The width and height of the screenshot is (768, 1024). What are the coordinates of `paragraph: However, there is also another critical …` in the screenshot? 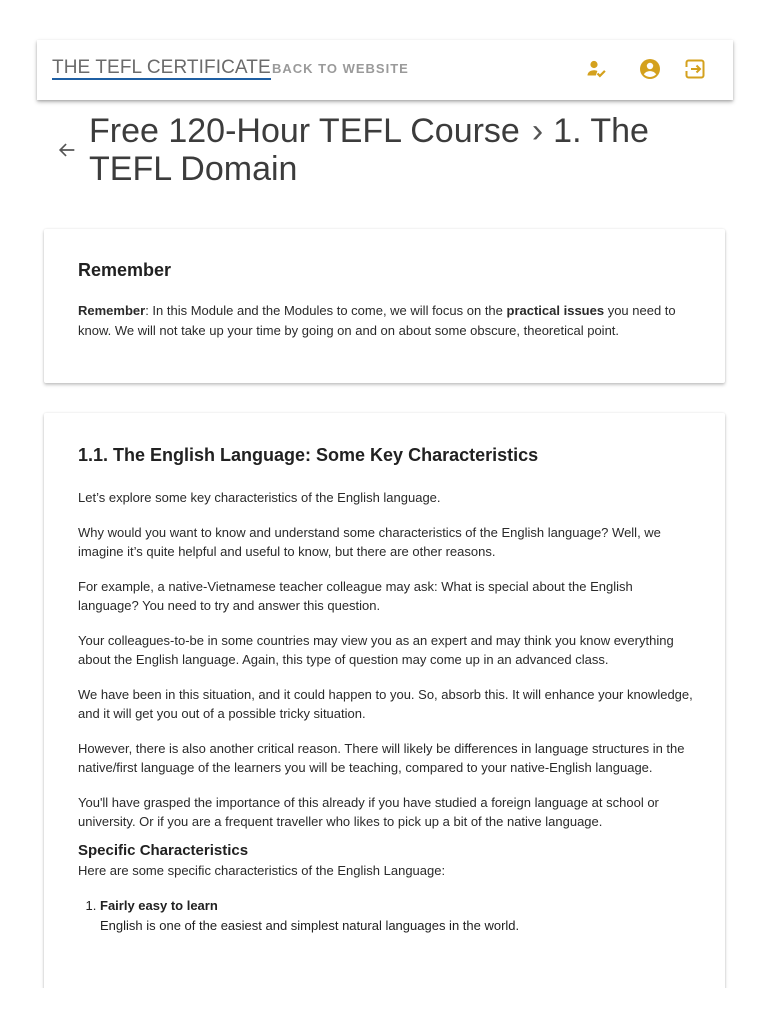 It's located at (381, 758).